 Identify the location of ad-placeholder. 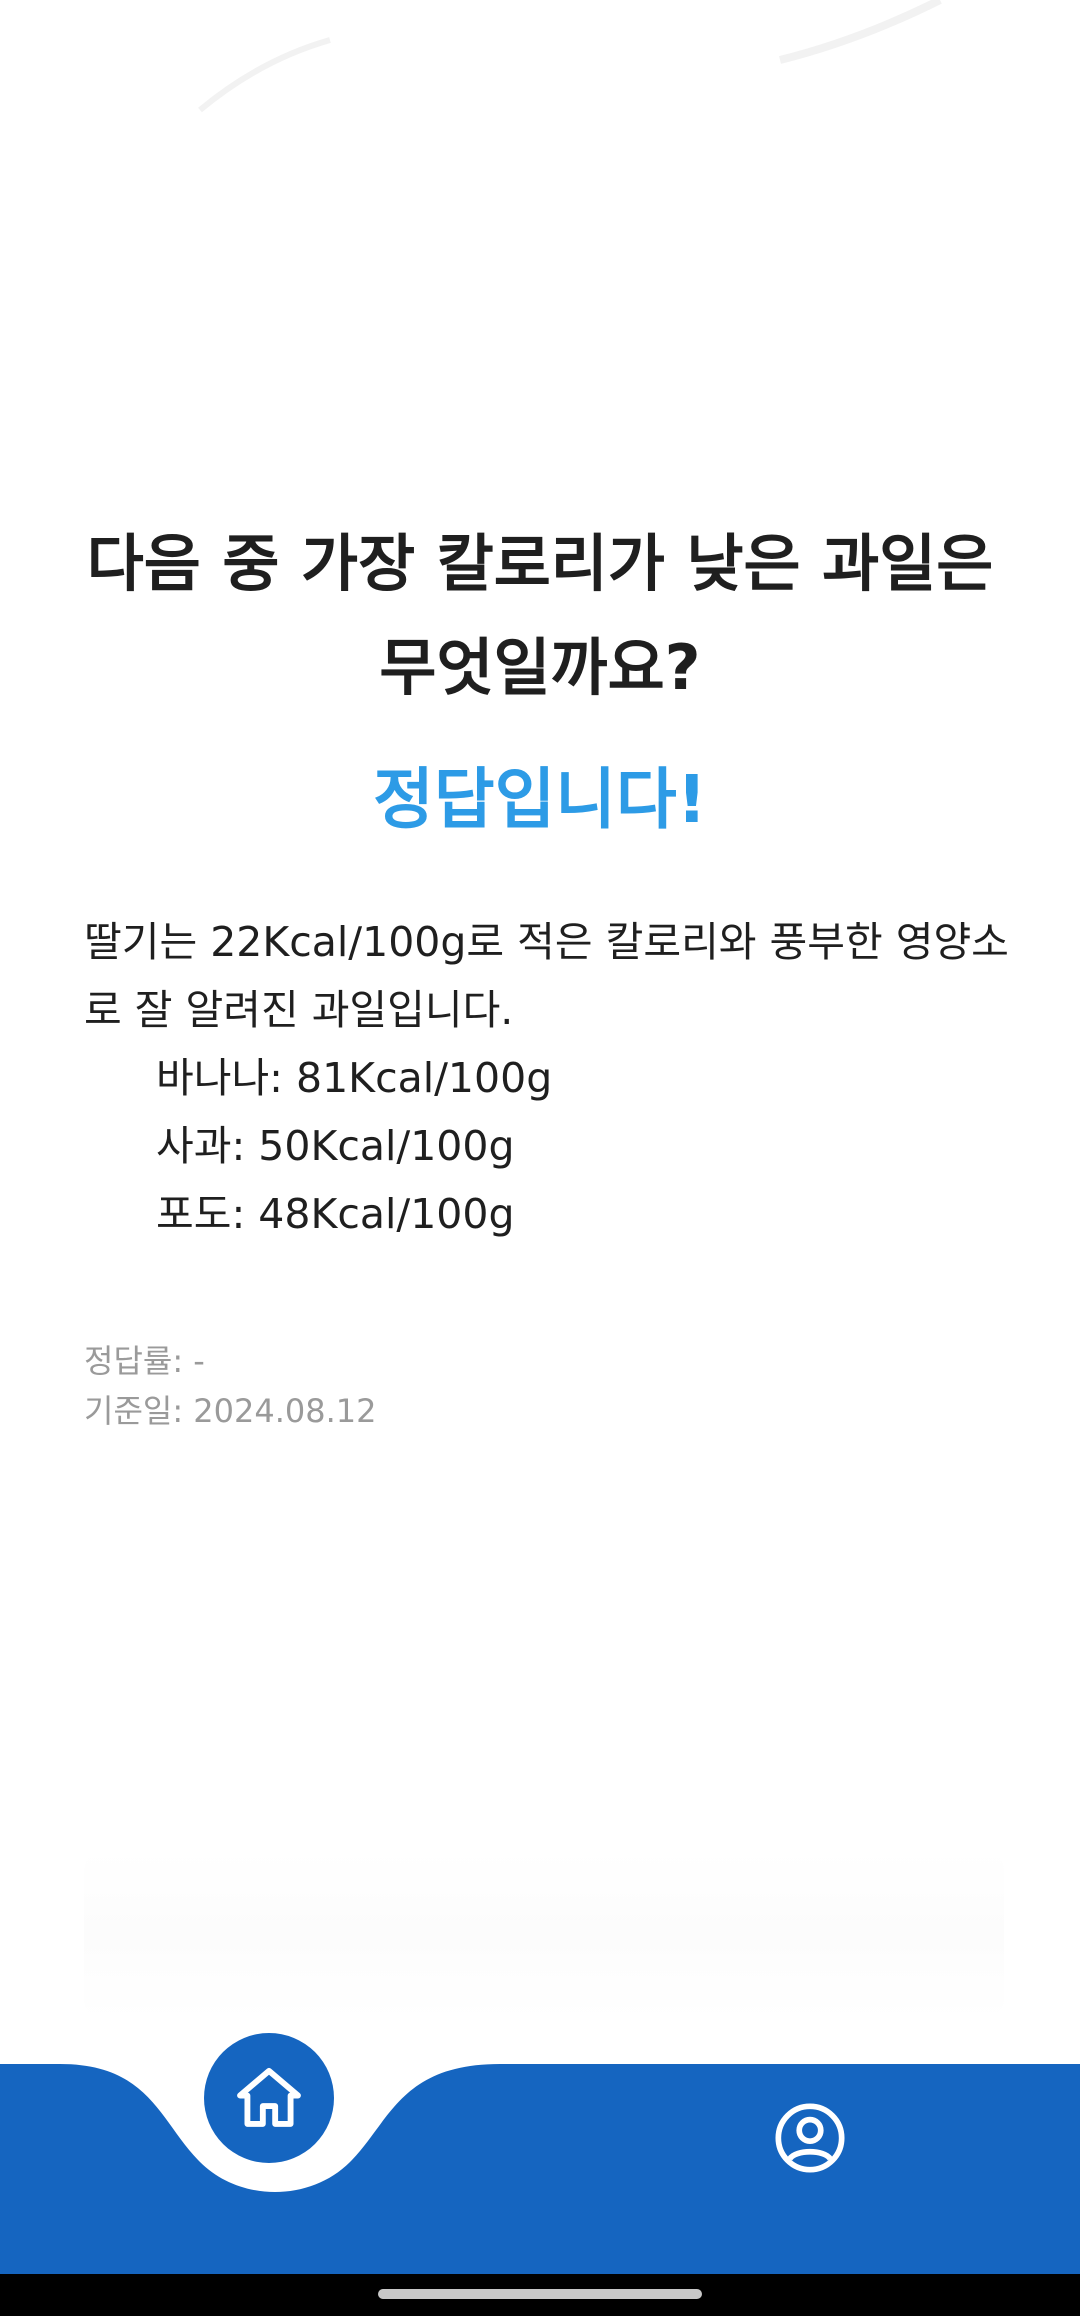
(544, 1935).